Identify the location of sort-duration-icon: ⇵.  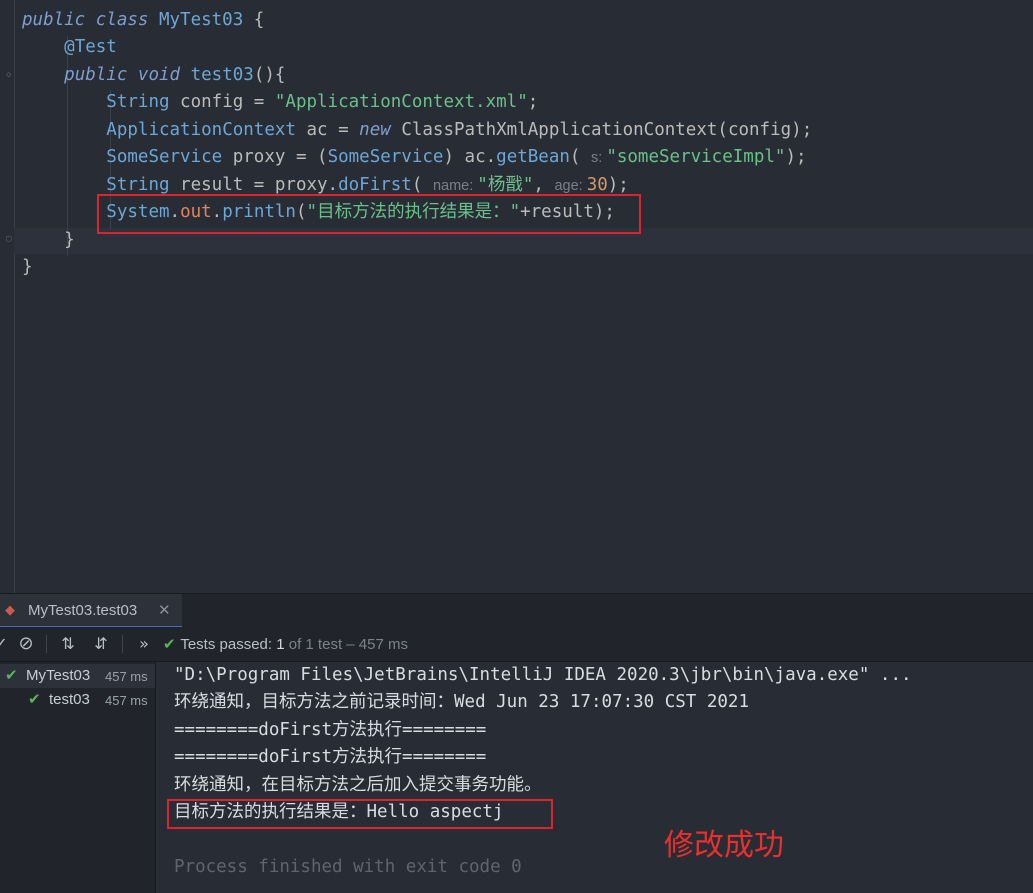
(101, 644).